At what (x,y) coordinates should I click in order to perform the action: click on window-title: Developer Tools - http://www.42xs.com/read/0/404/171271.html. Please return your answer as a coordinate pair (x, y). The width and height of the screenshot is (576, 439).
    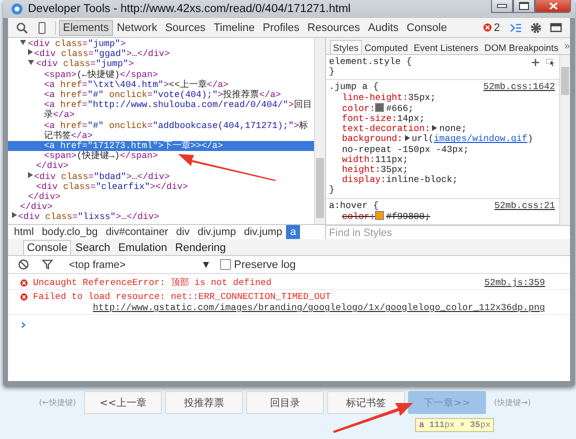
    Looking at the image, I should click on (189, 9).